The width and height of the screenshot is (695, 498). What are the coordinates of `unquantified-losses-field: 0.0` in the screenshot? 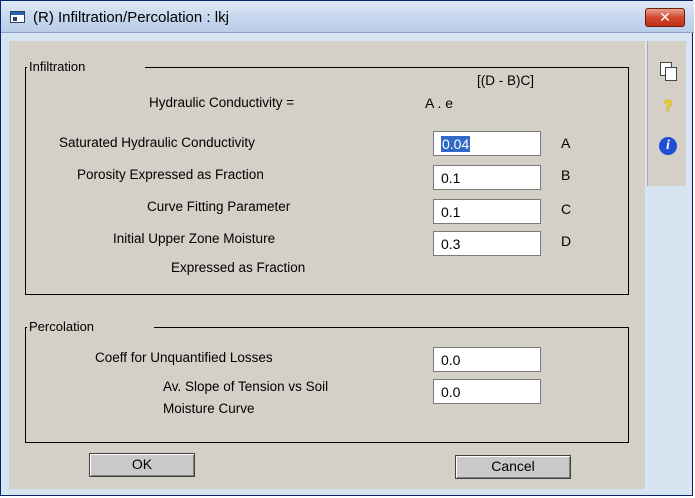 It's located at (487, 359).